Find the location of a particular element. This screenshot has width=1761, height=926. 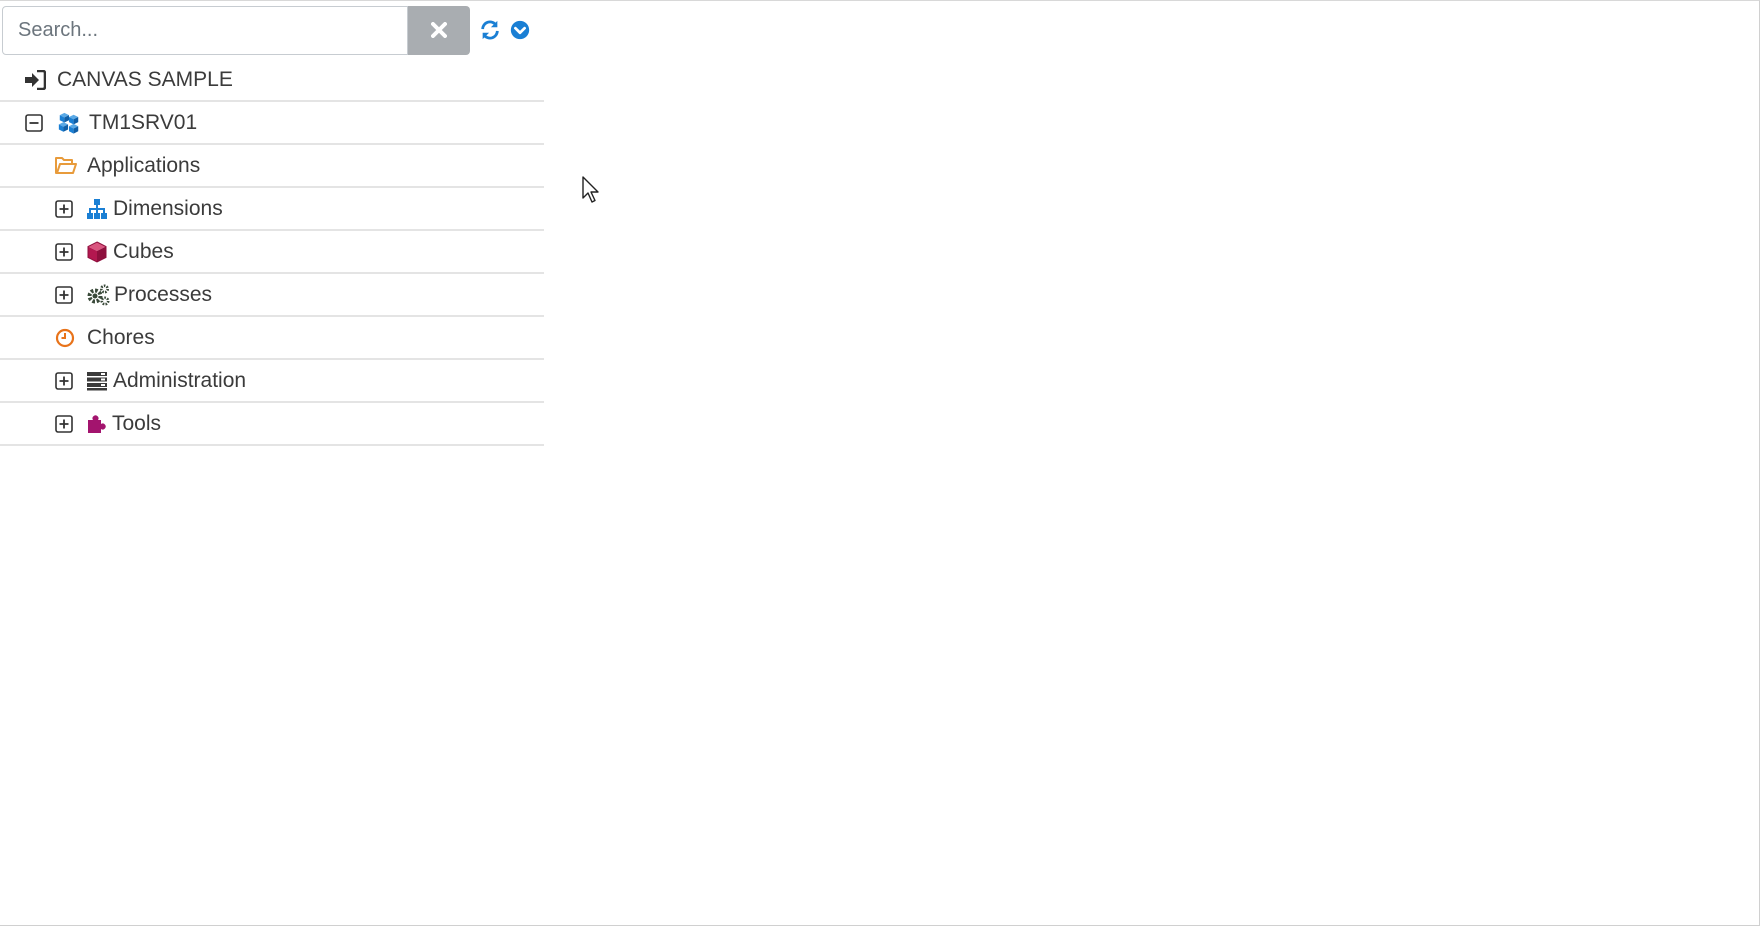

close-icon is located at coordinates (439, 30).